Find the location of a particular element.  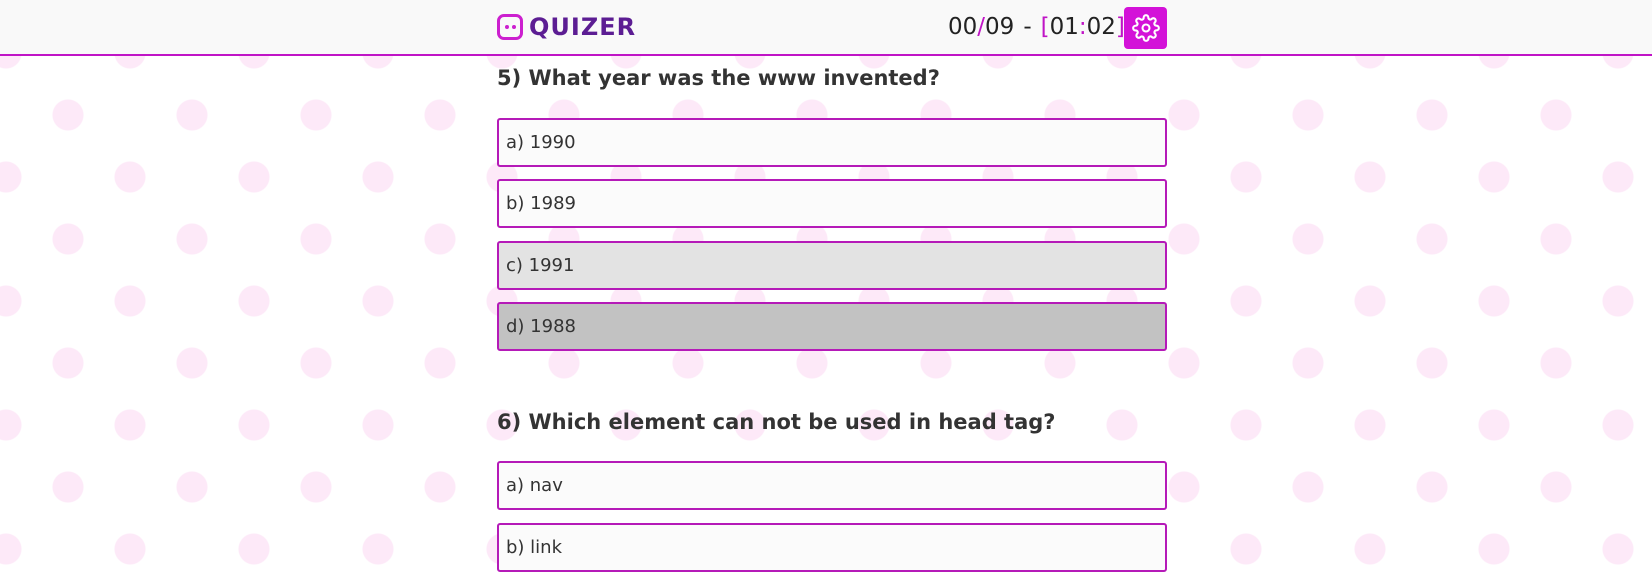

app-logo: QUIZER is located at coordinates (566, 27).